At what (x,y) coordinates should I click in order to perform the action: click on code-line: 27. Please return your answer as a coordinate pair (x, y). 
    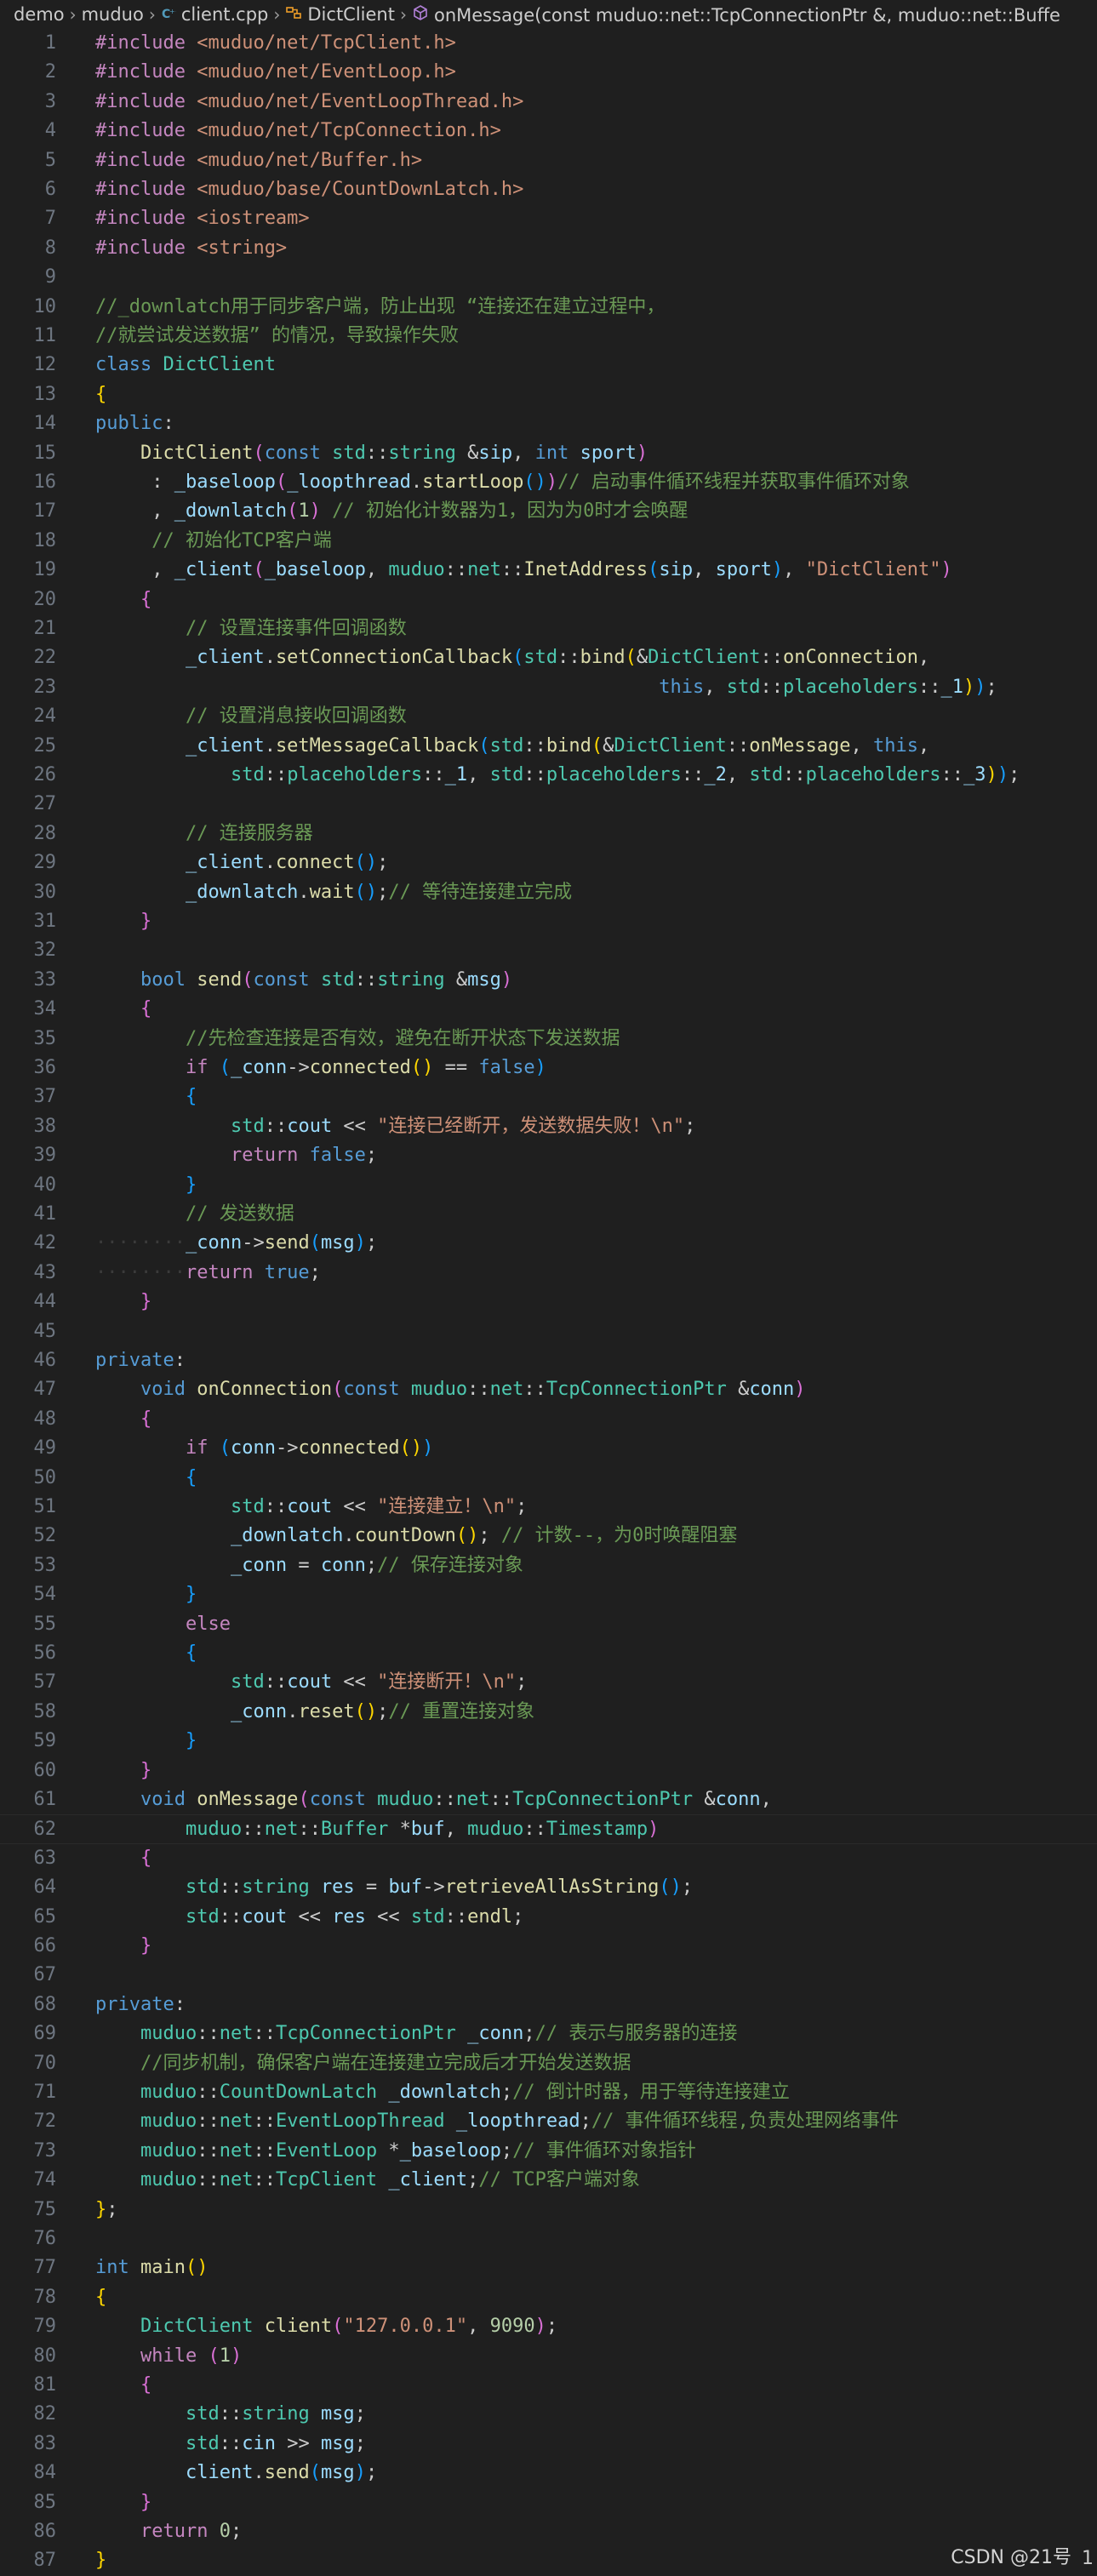
    Looking at the image, I should click on (548, 804).